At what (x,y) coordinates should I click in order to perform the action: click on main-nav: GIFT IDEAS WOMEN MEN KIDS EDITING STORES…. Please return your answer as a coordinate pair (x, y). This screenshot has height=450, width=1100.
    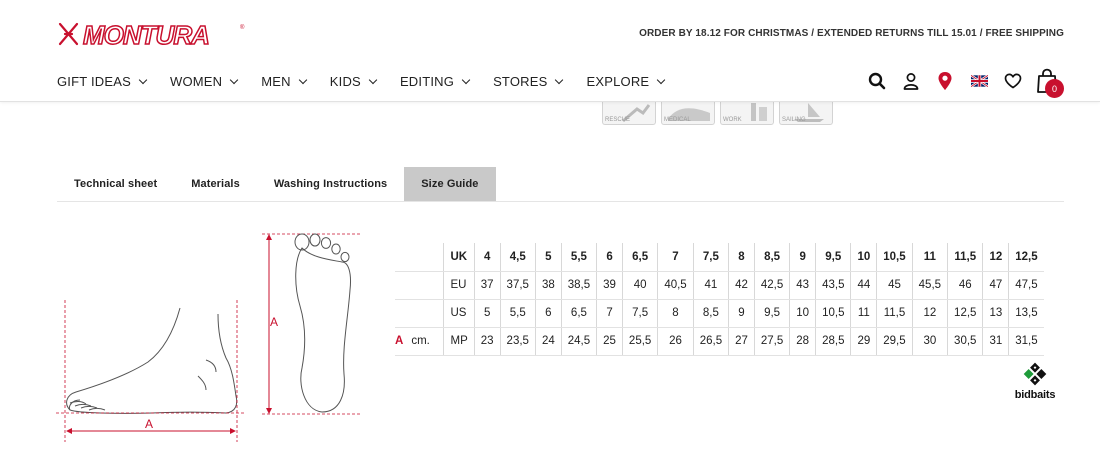
    Looking at the image, I should click on (372, 81).